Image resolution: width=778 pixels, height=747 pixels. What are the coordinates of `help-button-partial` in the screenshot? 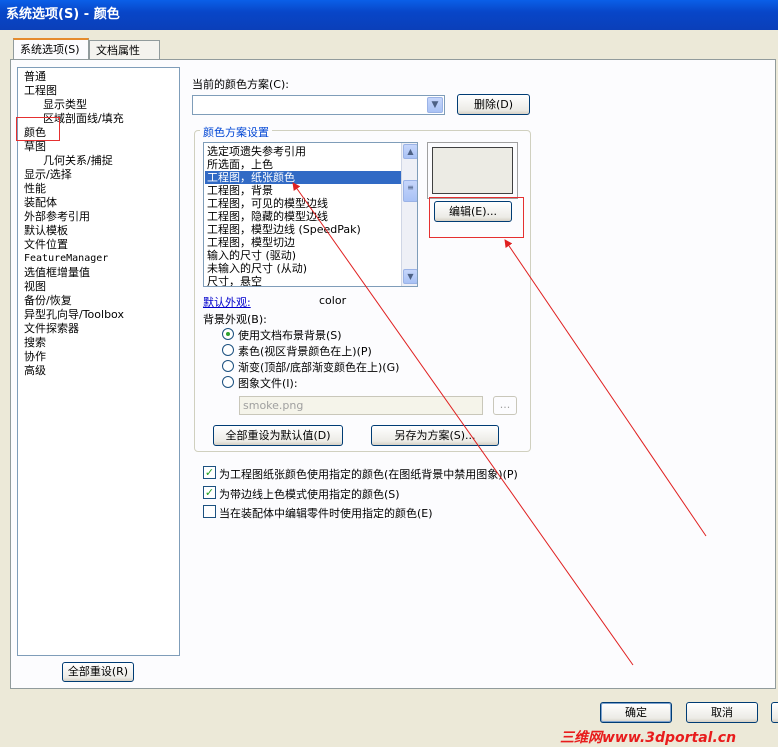 It's located at (774, 712).